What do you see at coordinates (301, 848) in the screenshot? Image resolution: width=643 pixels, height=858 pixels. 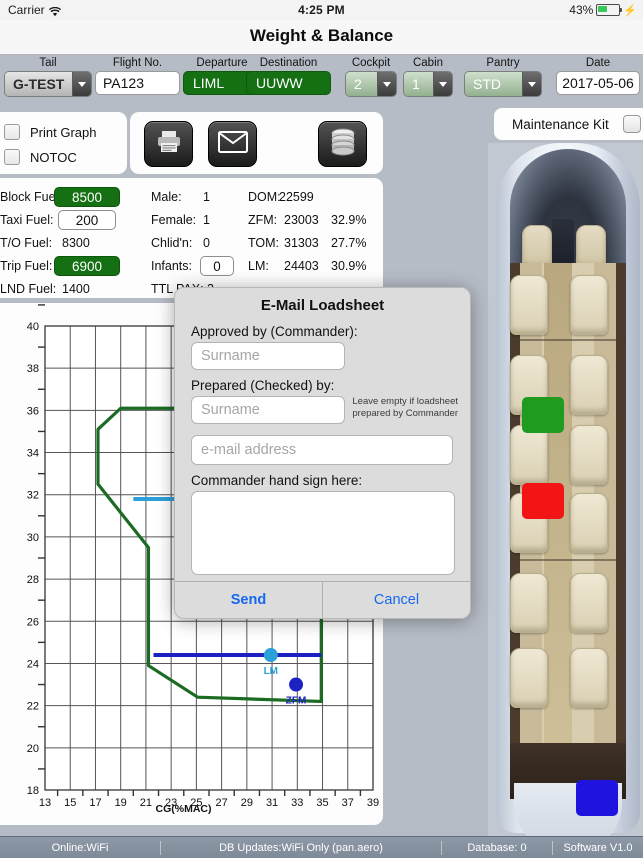 I see `footer-db-updates: DB Updates:WiFi Only (pan.aero)` at bounding box center [301, 848].